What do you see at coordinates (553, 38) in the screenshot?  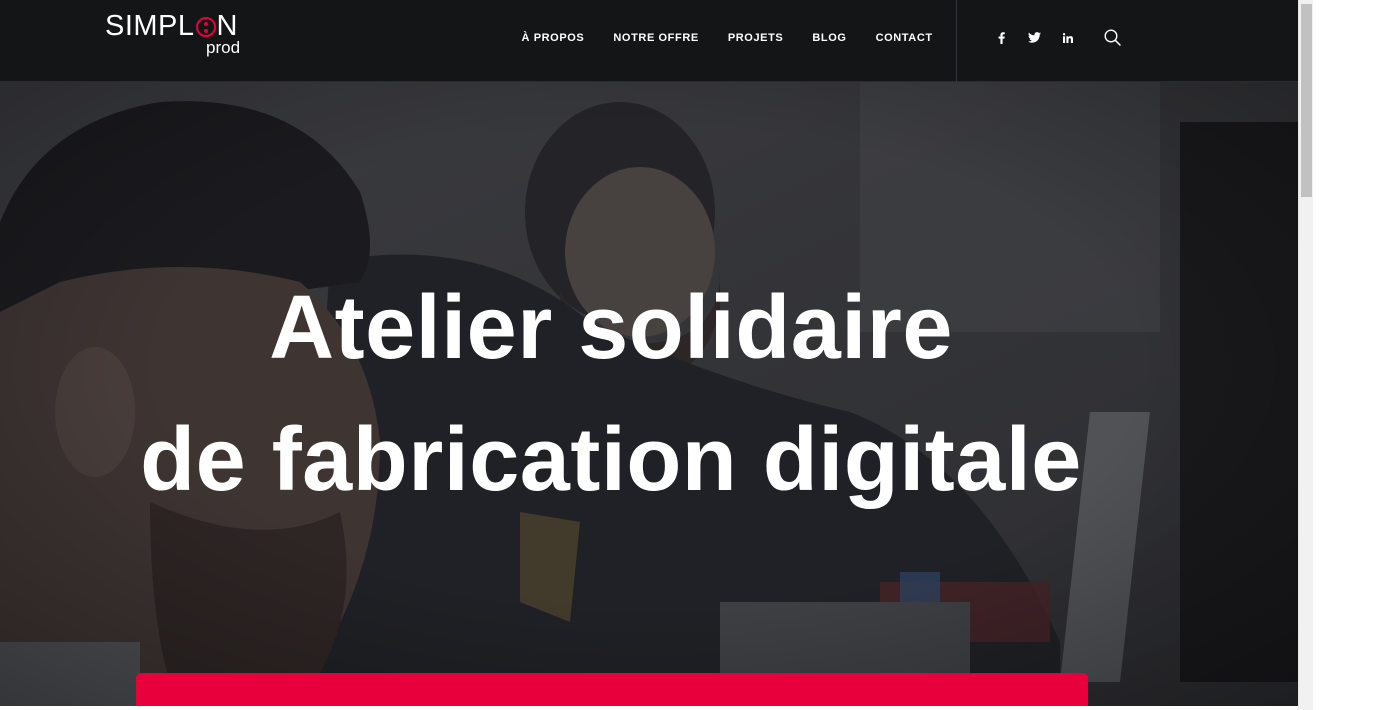 I see `nav-item-a-propos: À PROPOS` at bounding box center [553, 38].